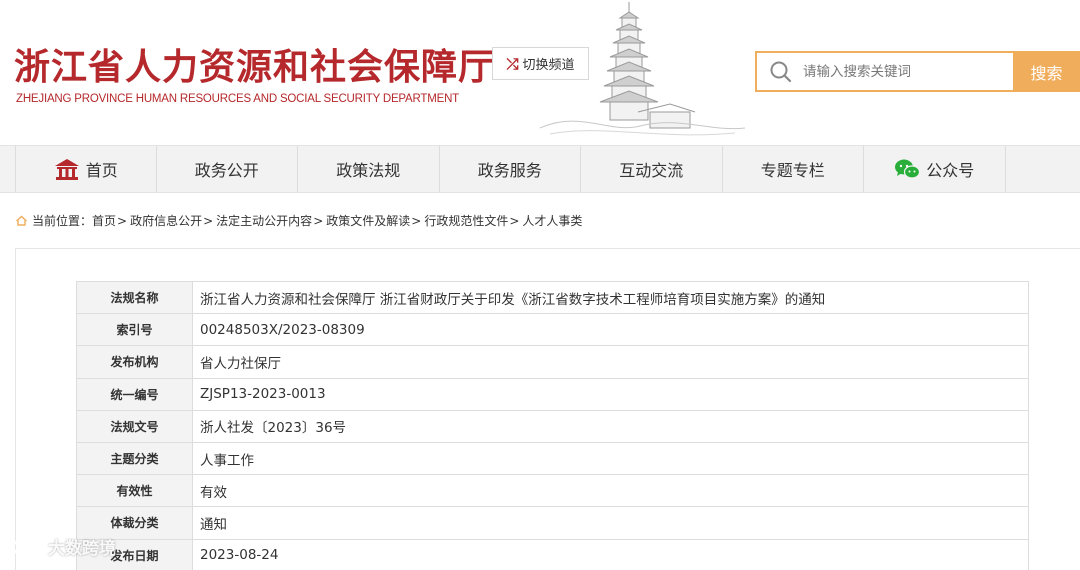  I want to click on meta-value: 2023-08-24, so click(610, 554).